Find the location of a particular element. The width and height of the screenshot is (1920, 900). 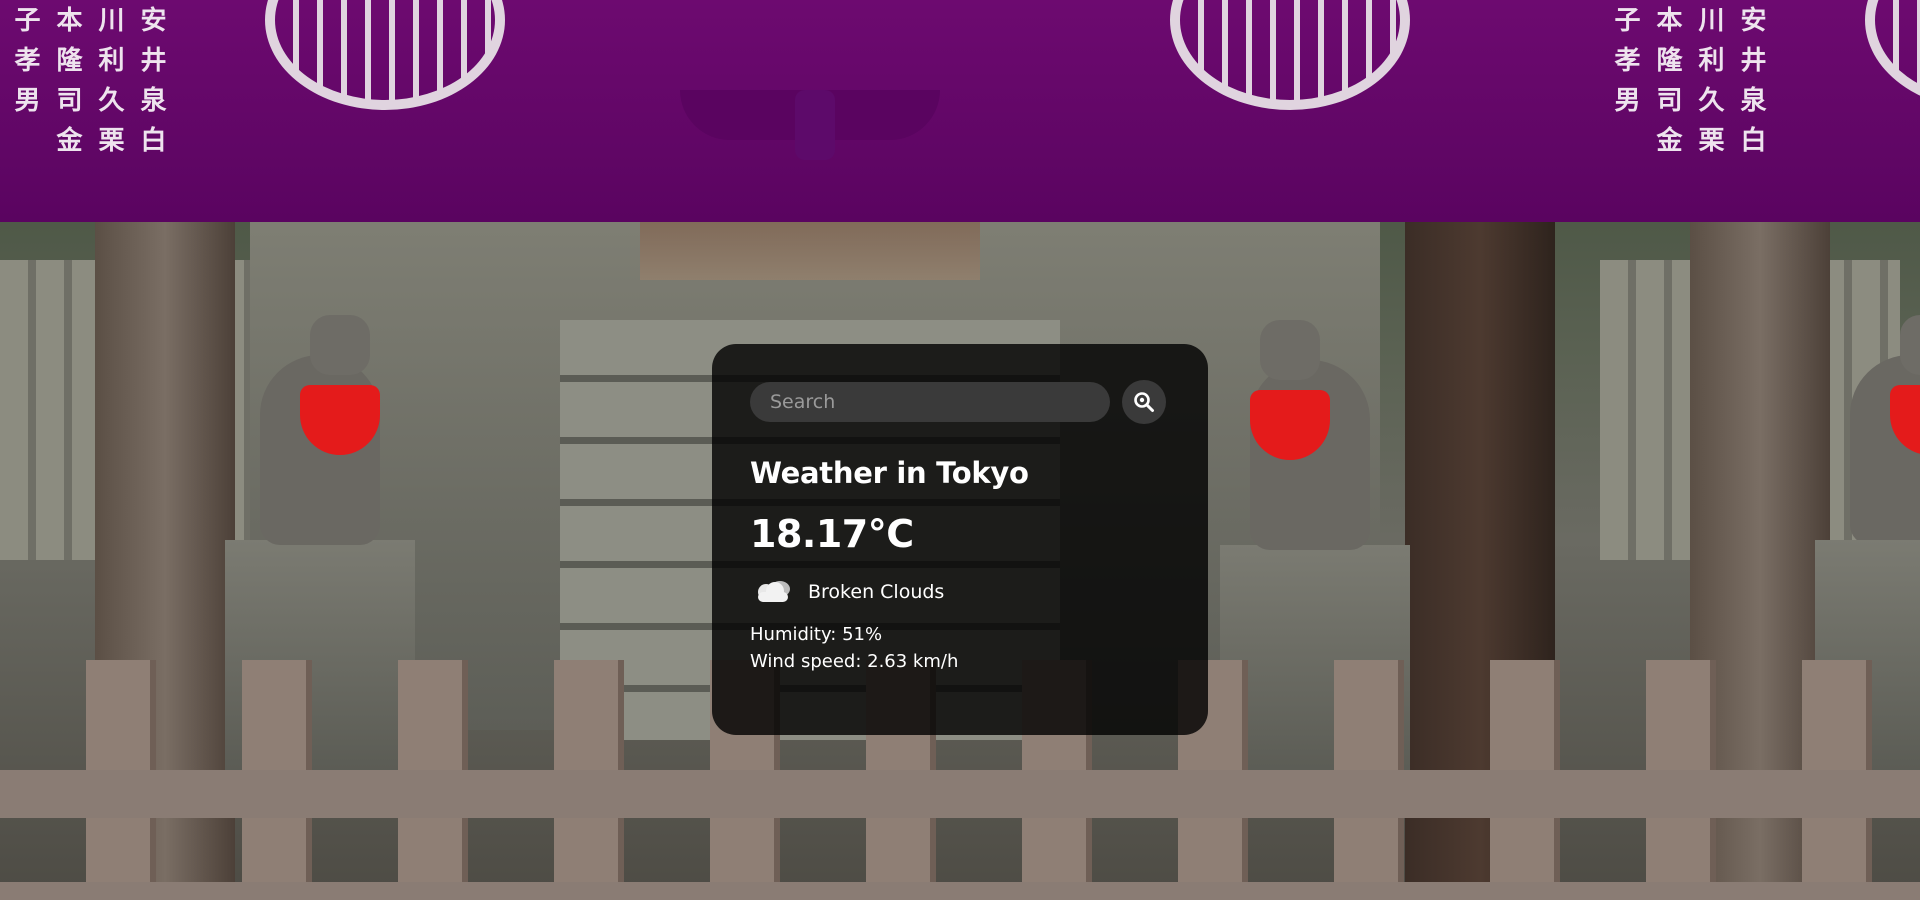

condition-text: Broken Clouds is located at coordinates (876, 592).